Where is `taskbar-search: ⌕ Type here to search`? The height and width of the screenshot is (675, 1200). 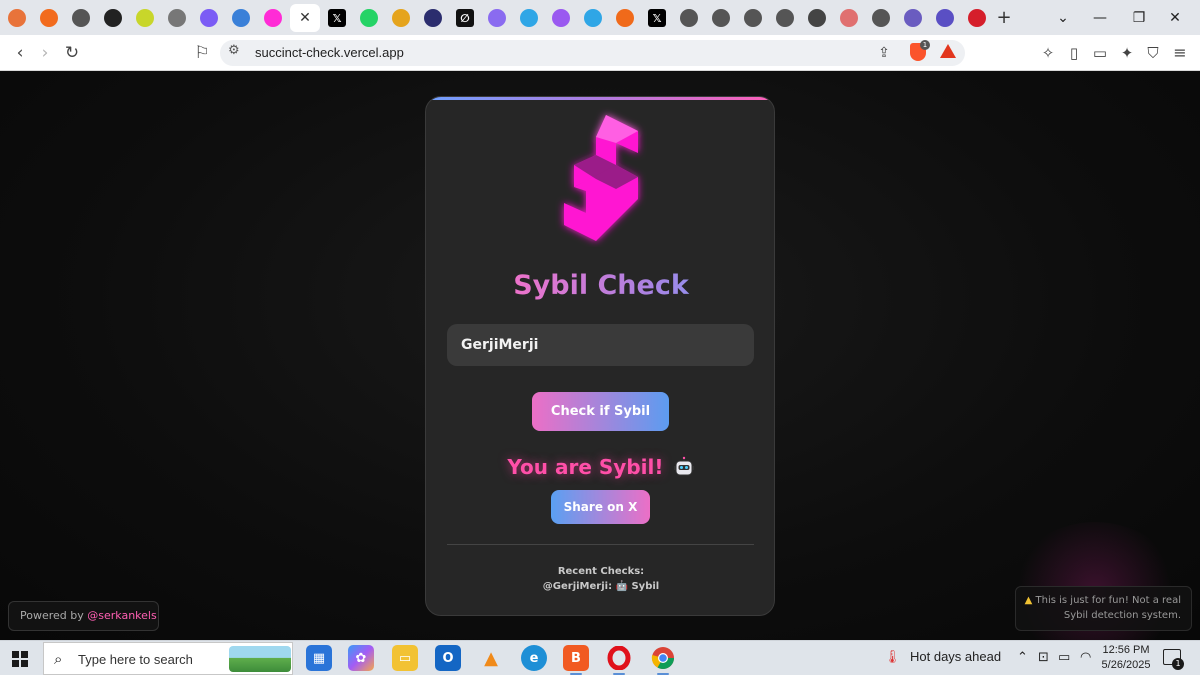
taskbar-search: ⌕ Type here to search is located at coordinates (168, 658).